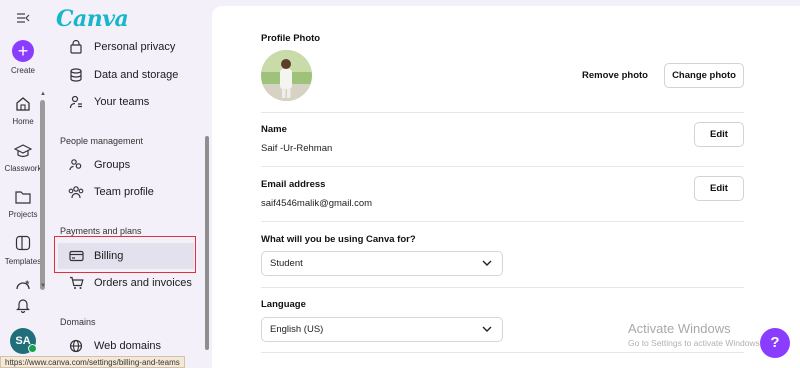 This screenshot has height=368, width=800. What do you see at coordinates (23, 243) in the screenshot?
I see `templates-icon` at bounding box center [23, 243].